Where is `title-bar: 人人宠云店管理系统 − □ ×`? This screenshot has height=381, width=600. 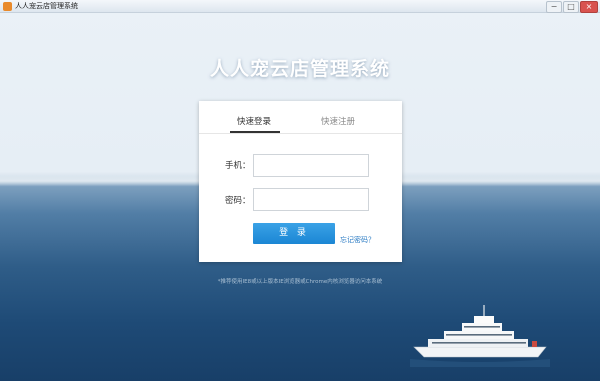 title-bar: 人人宠云店管理系统 − □ × is located at coordinates (300, 6).